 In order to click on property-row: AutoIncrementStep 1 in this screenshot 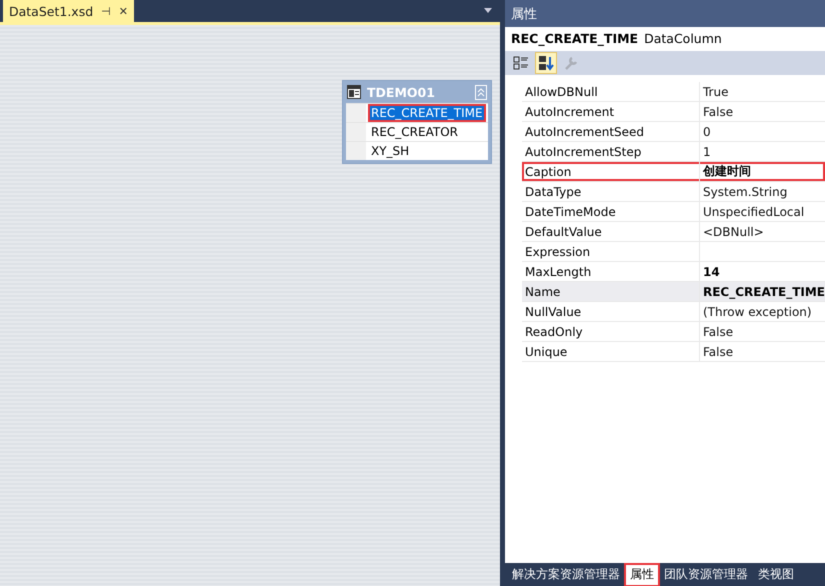, I will do `click(673, 152)`.